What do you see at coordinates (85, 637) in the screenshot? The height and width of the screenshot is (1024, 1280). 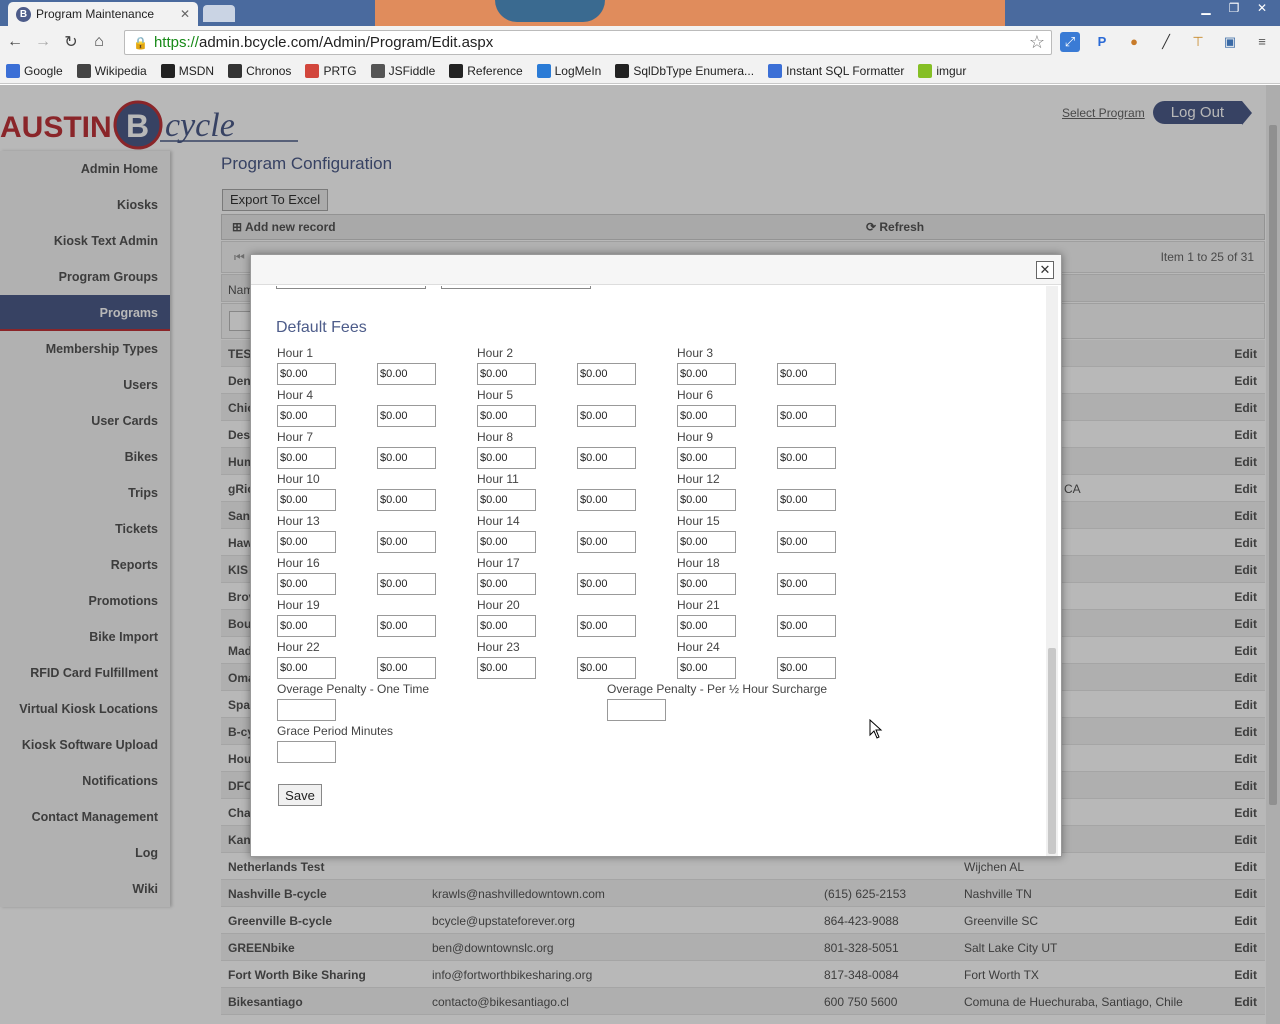 I see `sidebar-item-bike-import: Bike Import` at bounding box center [85, 637].